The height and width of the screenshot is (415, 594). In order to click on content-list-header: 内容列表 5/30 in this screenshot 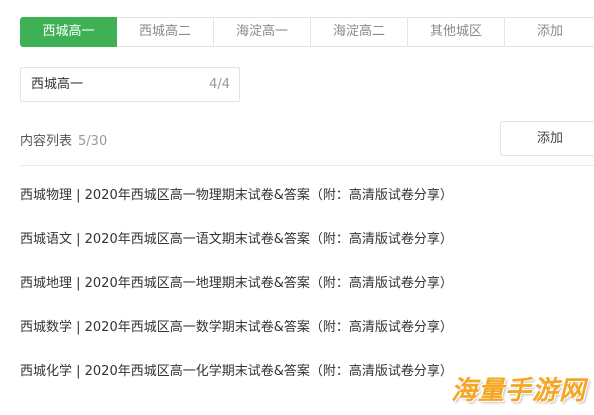, I will do `click(63, 139)`.